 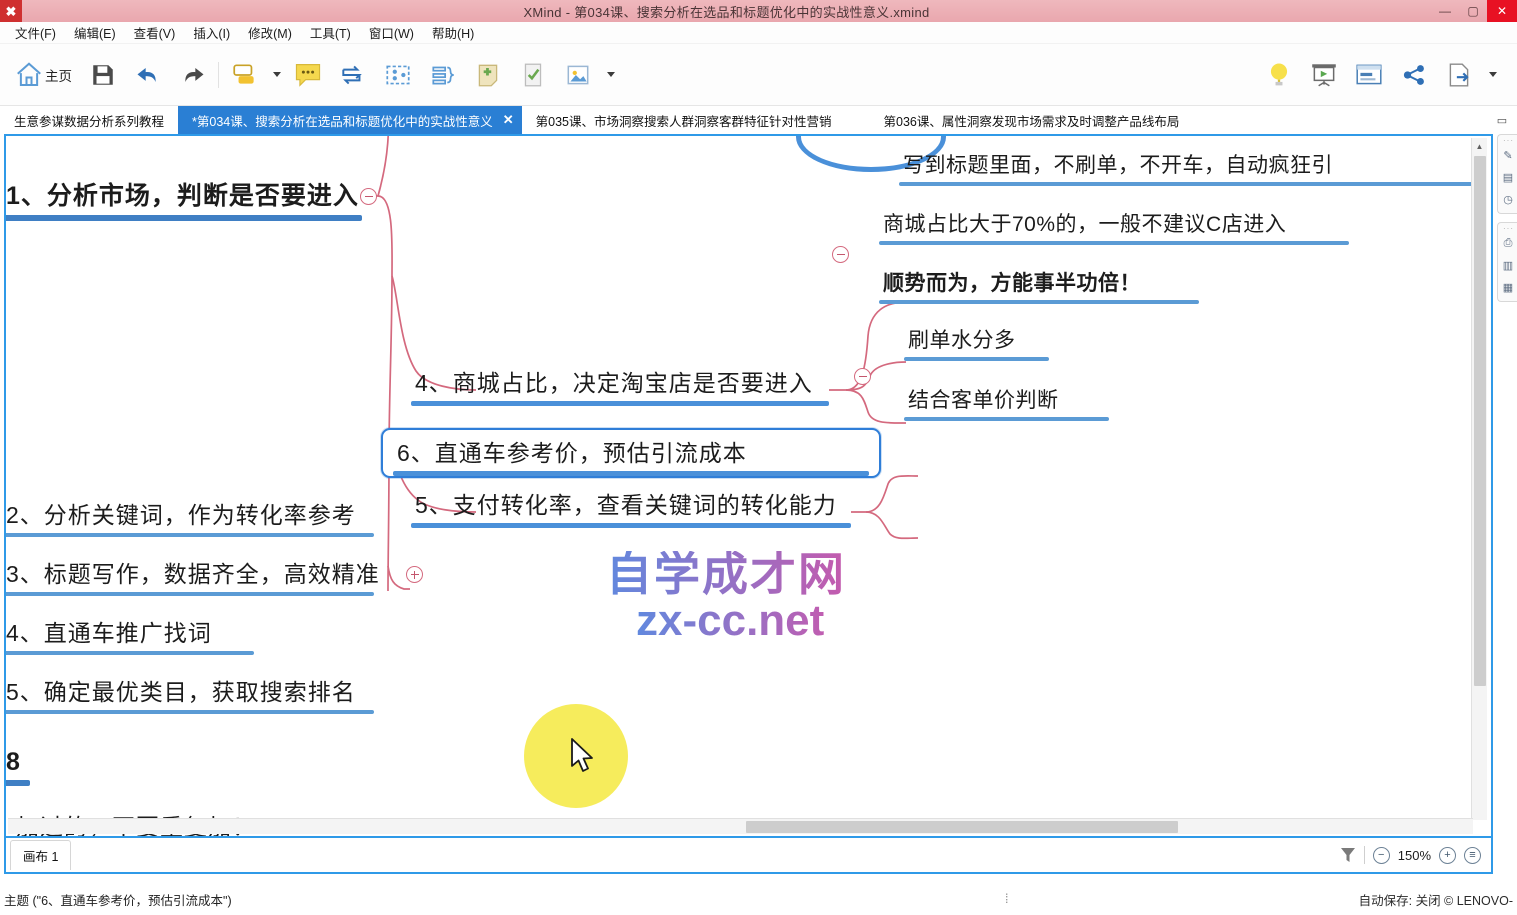 I want to click on menu-window: 窗口(W), so click(x=391, y=32).